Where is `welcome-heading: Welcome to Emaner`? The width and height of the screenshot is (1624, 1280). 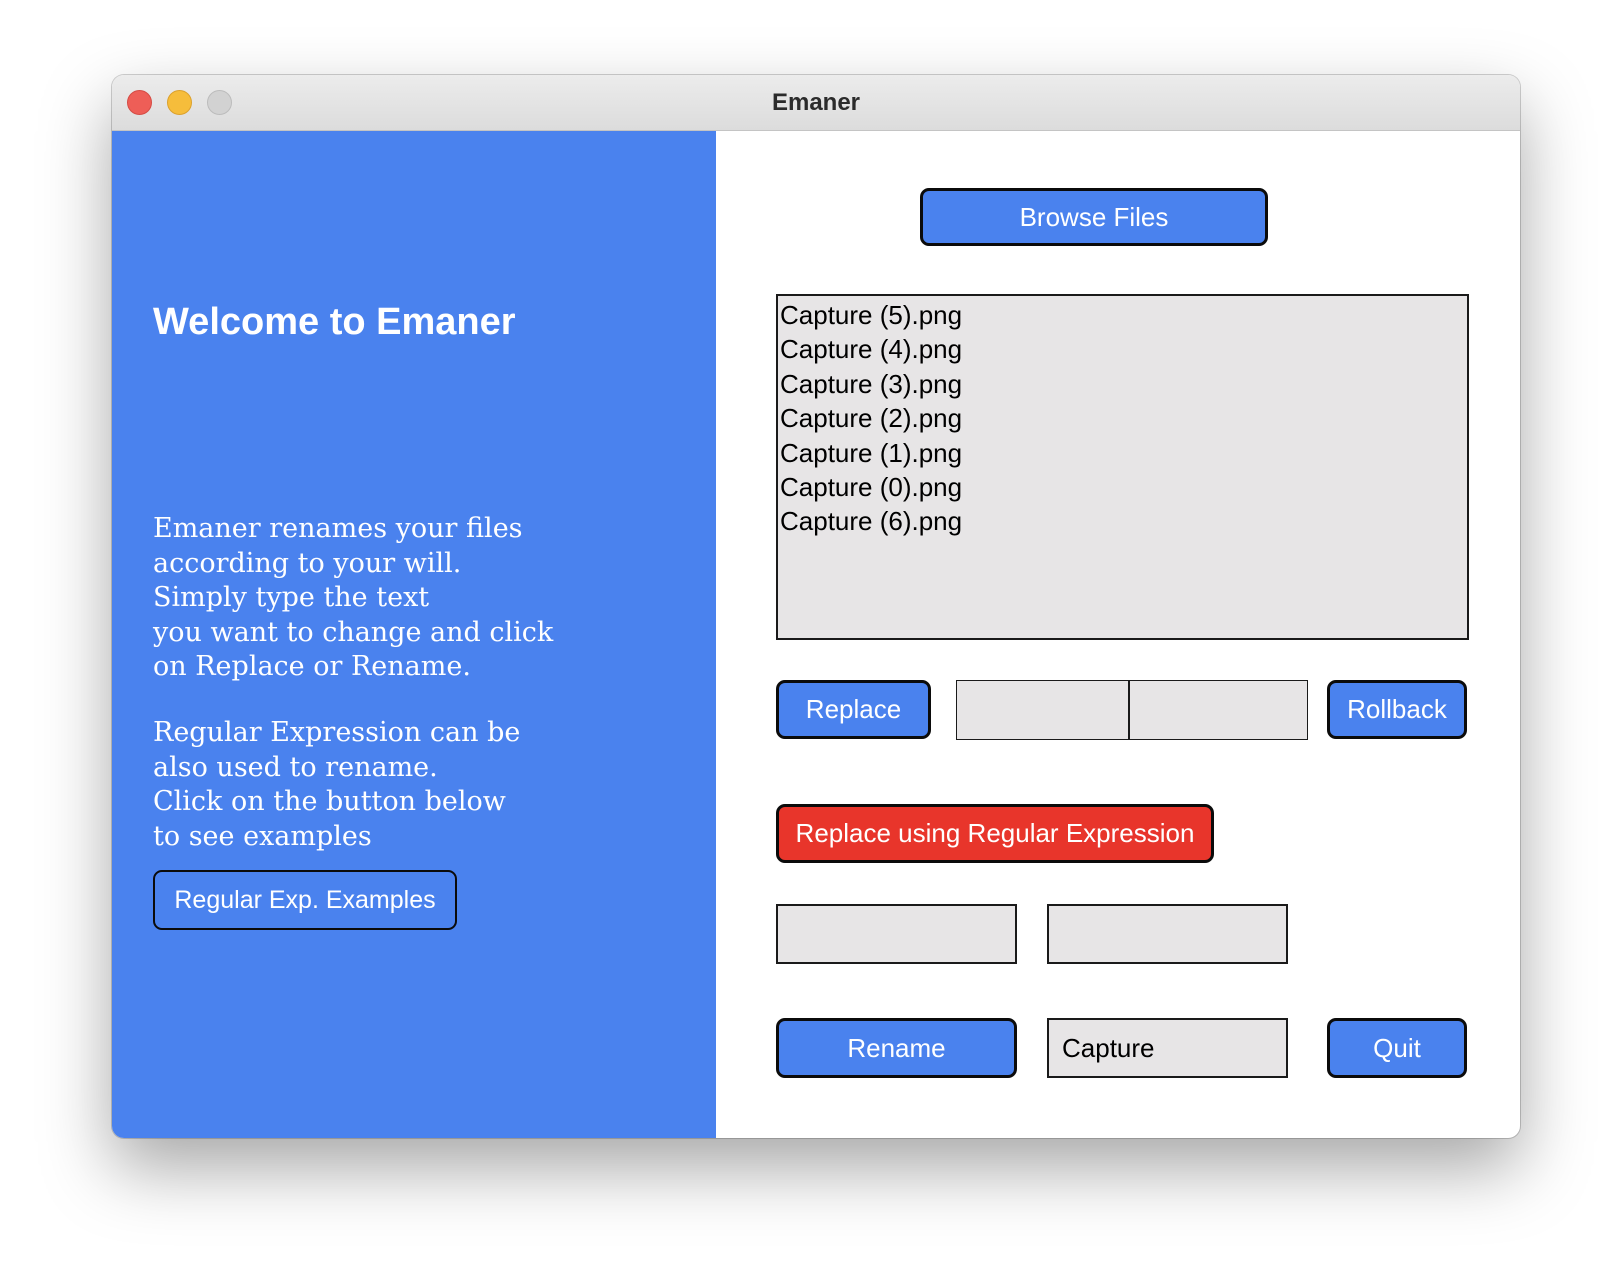 welcome-heading: Welcome to Emaner is located at coordinates (334, 322).